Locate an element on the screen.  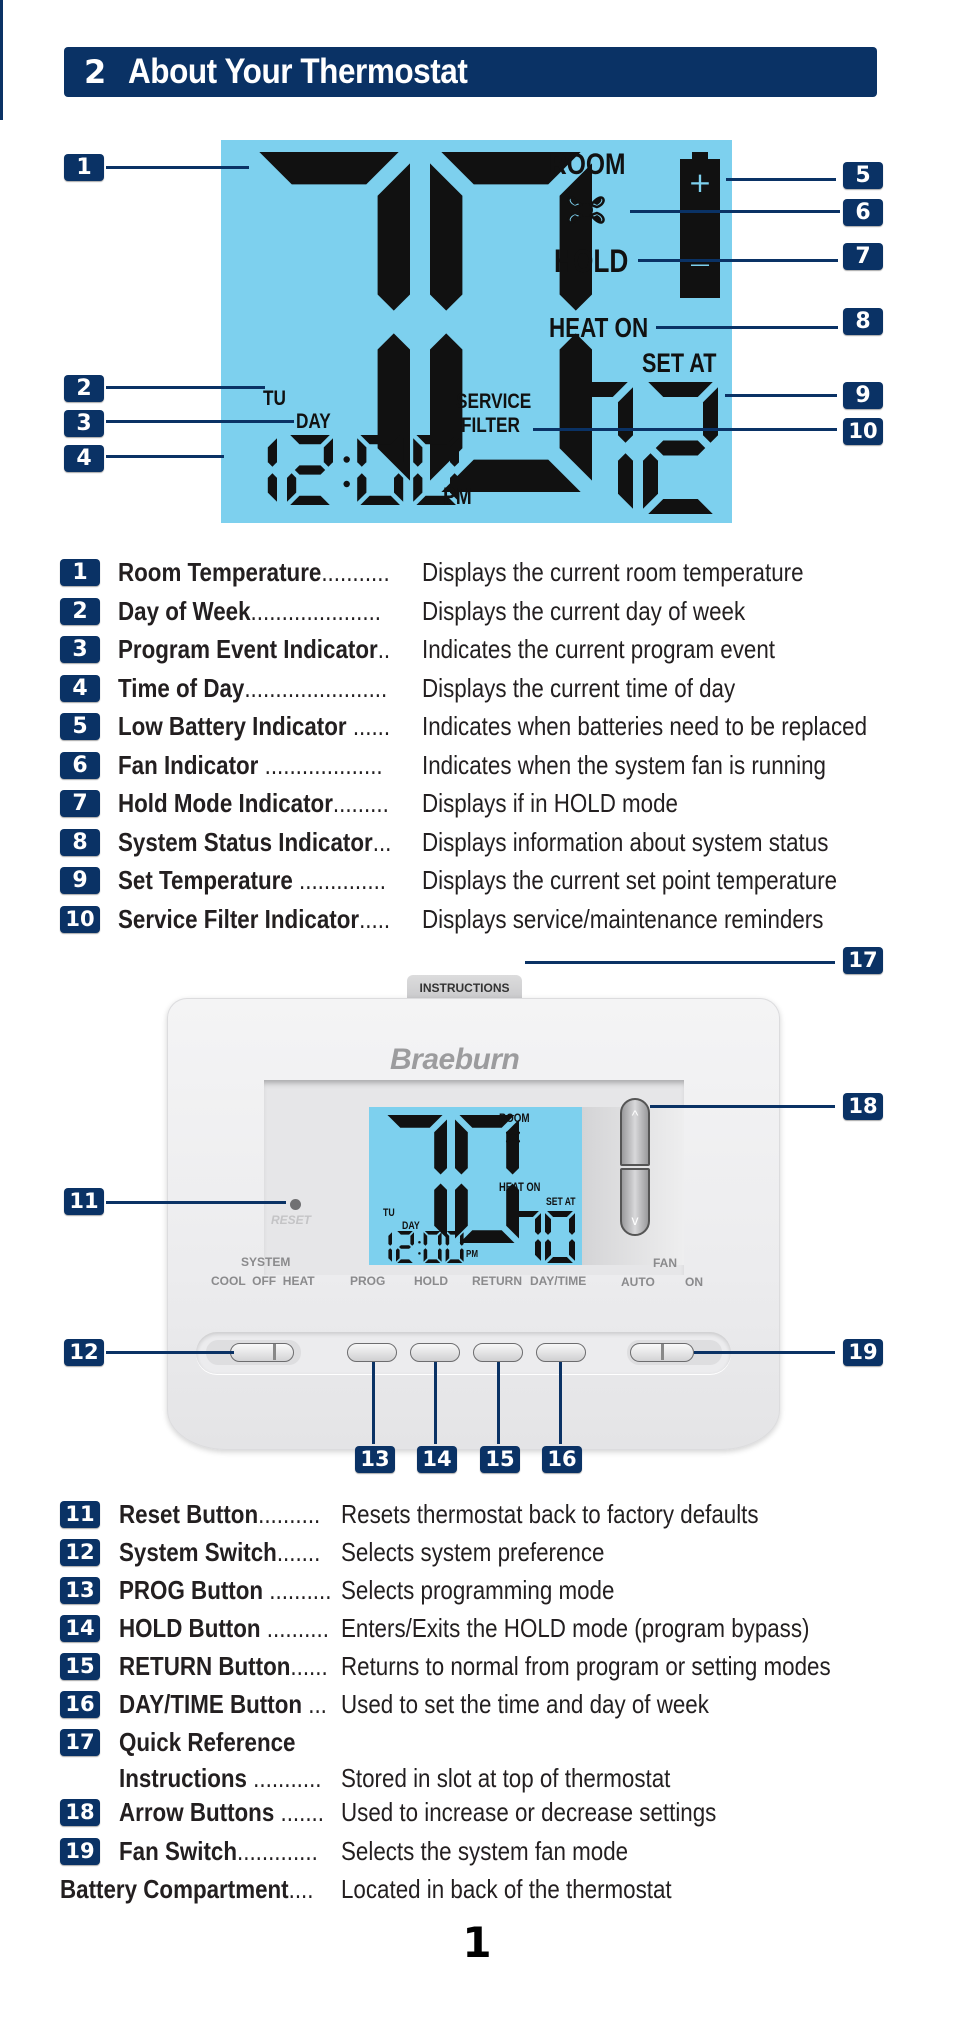
legend-desc: Located in back of the thermostat is located at coordinates (506, 1889).